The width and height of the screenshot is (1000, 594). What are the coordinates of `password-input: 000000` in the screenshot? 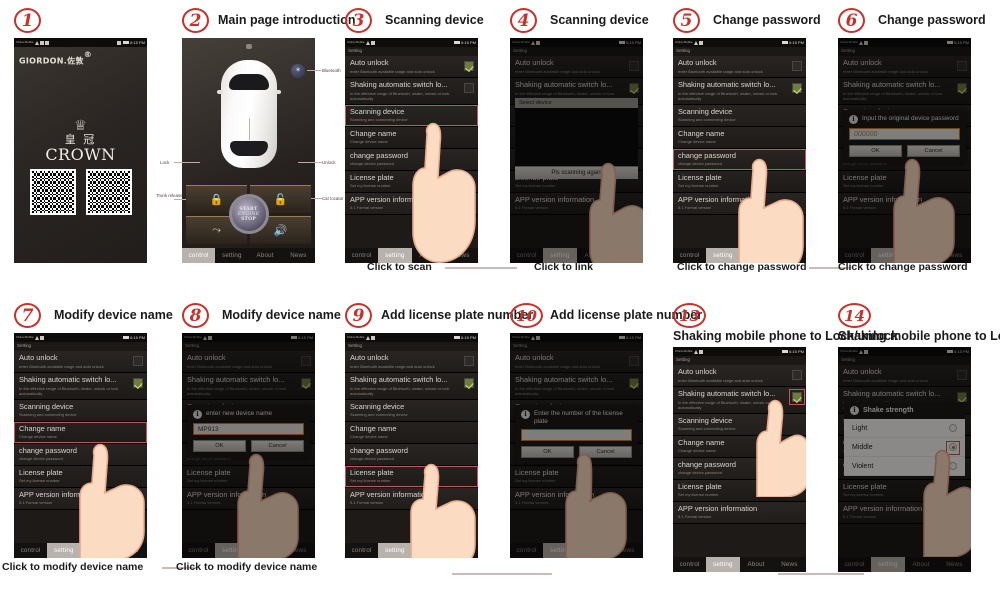 It's located at (904, 134).